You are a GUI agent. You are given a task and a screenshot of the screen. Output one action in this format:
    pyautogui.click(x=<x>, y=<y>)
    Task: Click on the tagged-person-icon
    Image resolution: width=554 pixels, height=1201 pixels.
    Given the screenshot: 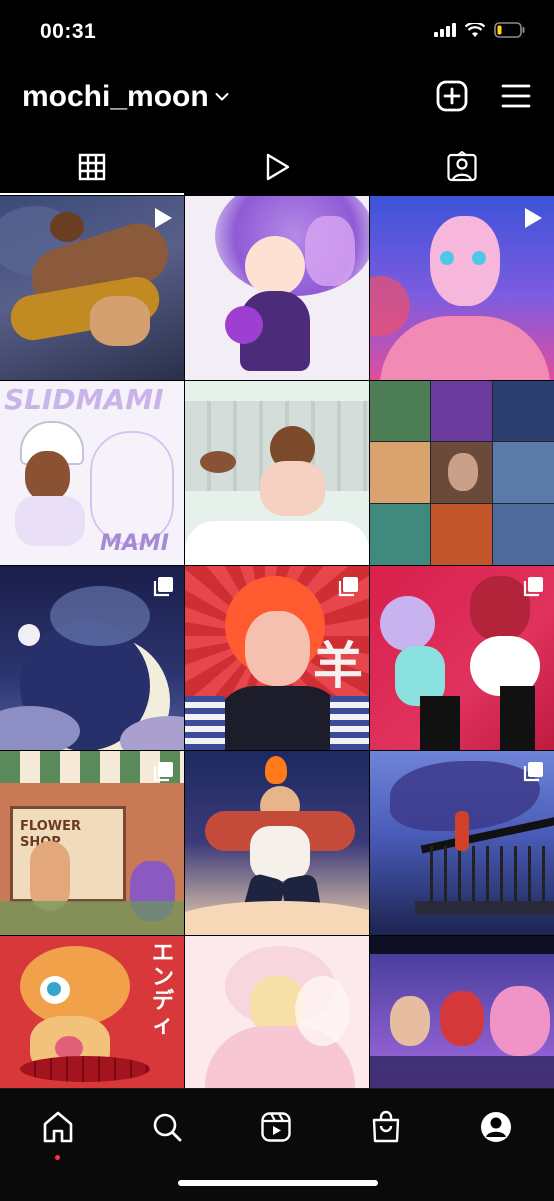 What is the action you would take?
    pyautogui.click(x=462, y=166)
    